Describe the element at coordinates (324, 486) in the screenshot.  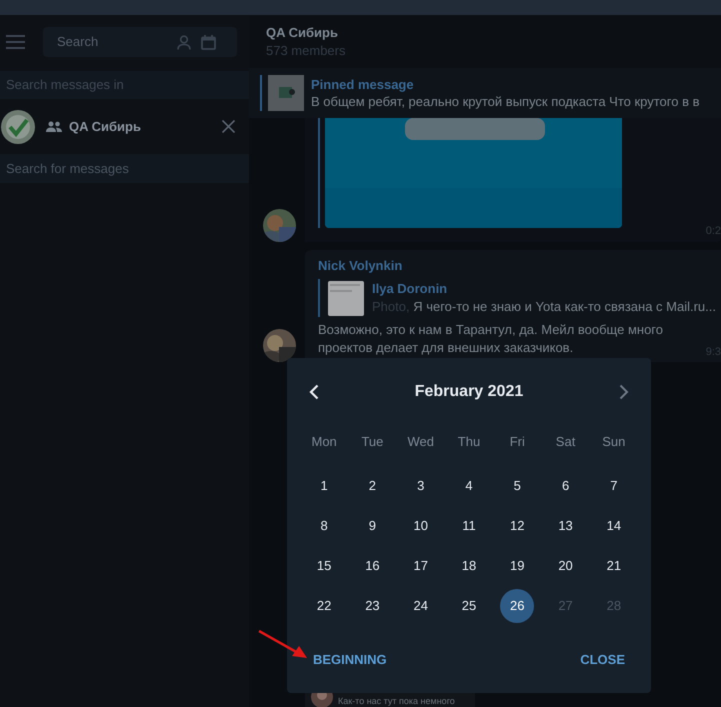
I see `day-cell: 1` at that location.